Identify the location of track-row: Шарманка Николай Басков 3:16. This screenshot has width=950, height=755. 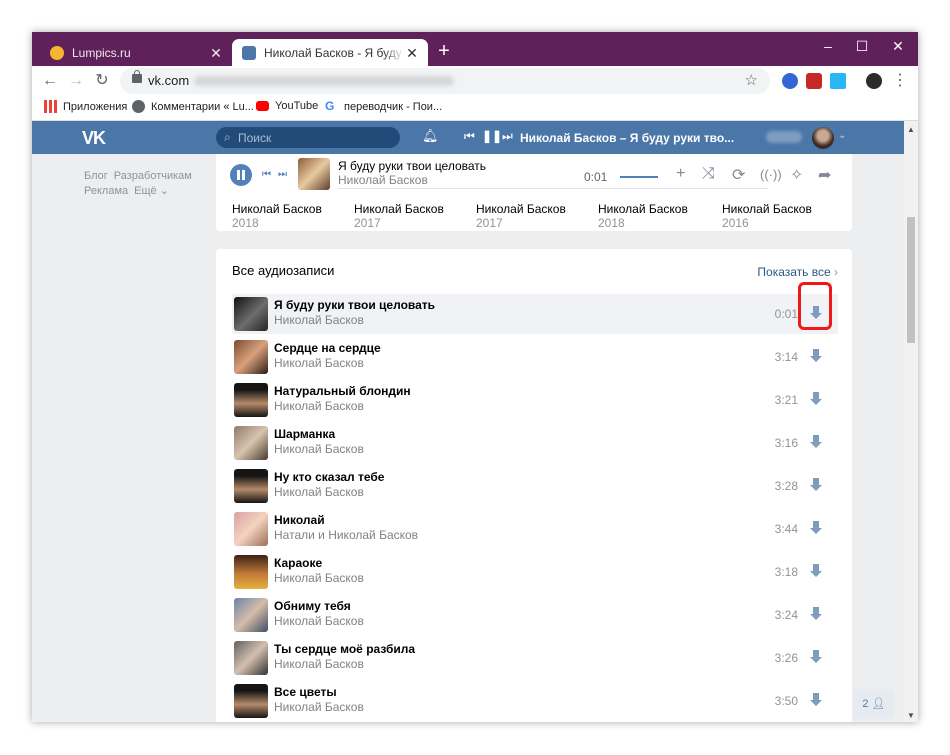
(535, 443).